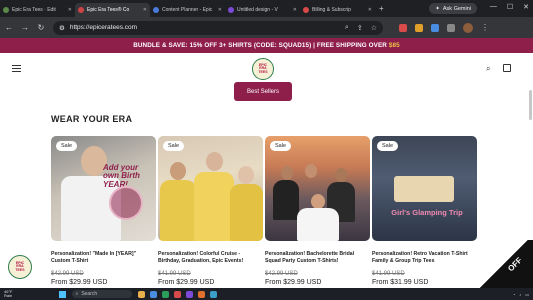  I want to click on browser-tab: Epic Era Tees · Edit ✕, so click(37, 10).